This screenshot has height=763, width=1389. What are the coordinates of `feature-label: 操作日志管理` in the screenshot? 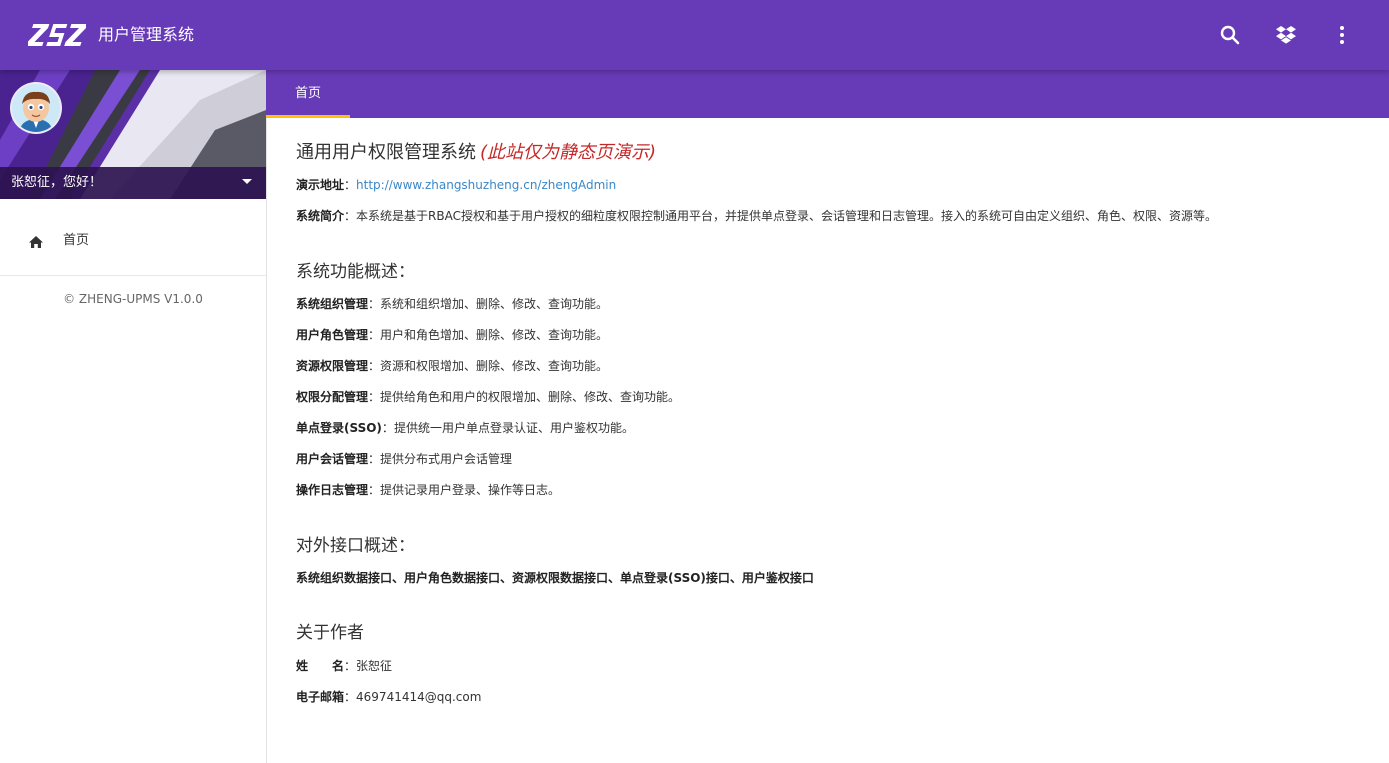 It's located at (332, 490).